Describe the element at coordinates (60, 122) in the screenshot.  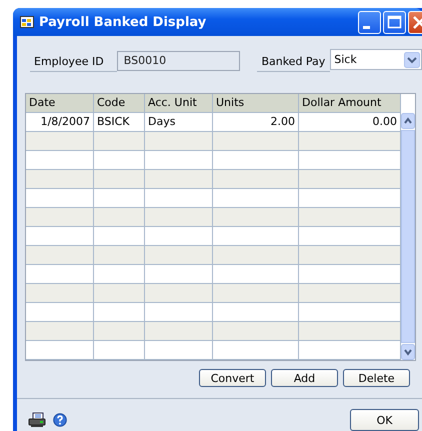
I see `table-cell: 1/8/2007` at that location.